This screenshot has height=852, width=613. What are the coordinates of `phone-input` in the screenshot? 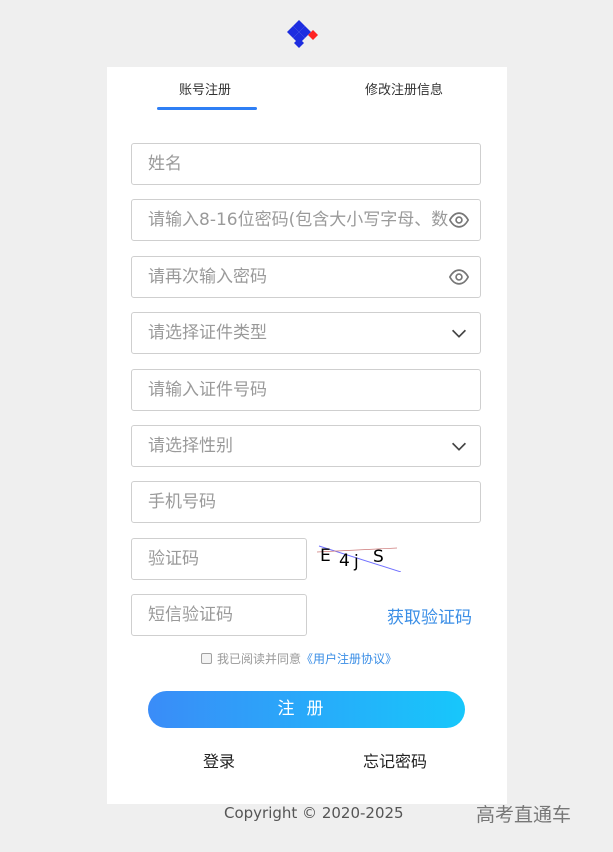 It's located at (290, 502).